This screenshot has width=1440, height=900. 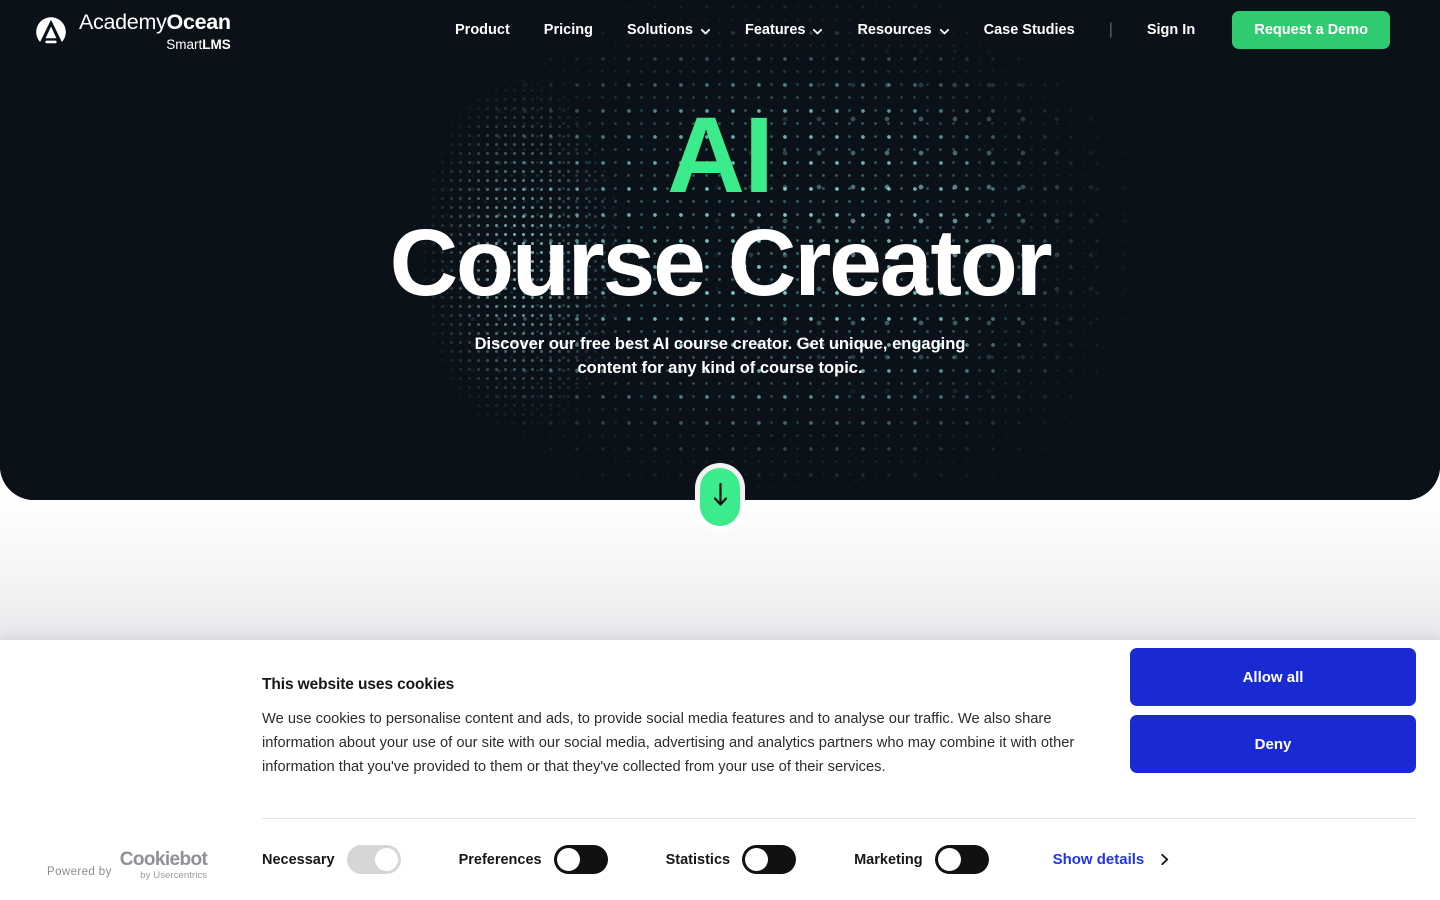 I want to click on cookiebot-logo: Cookiebot by Usercentrics, so click(x=164, y=865).